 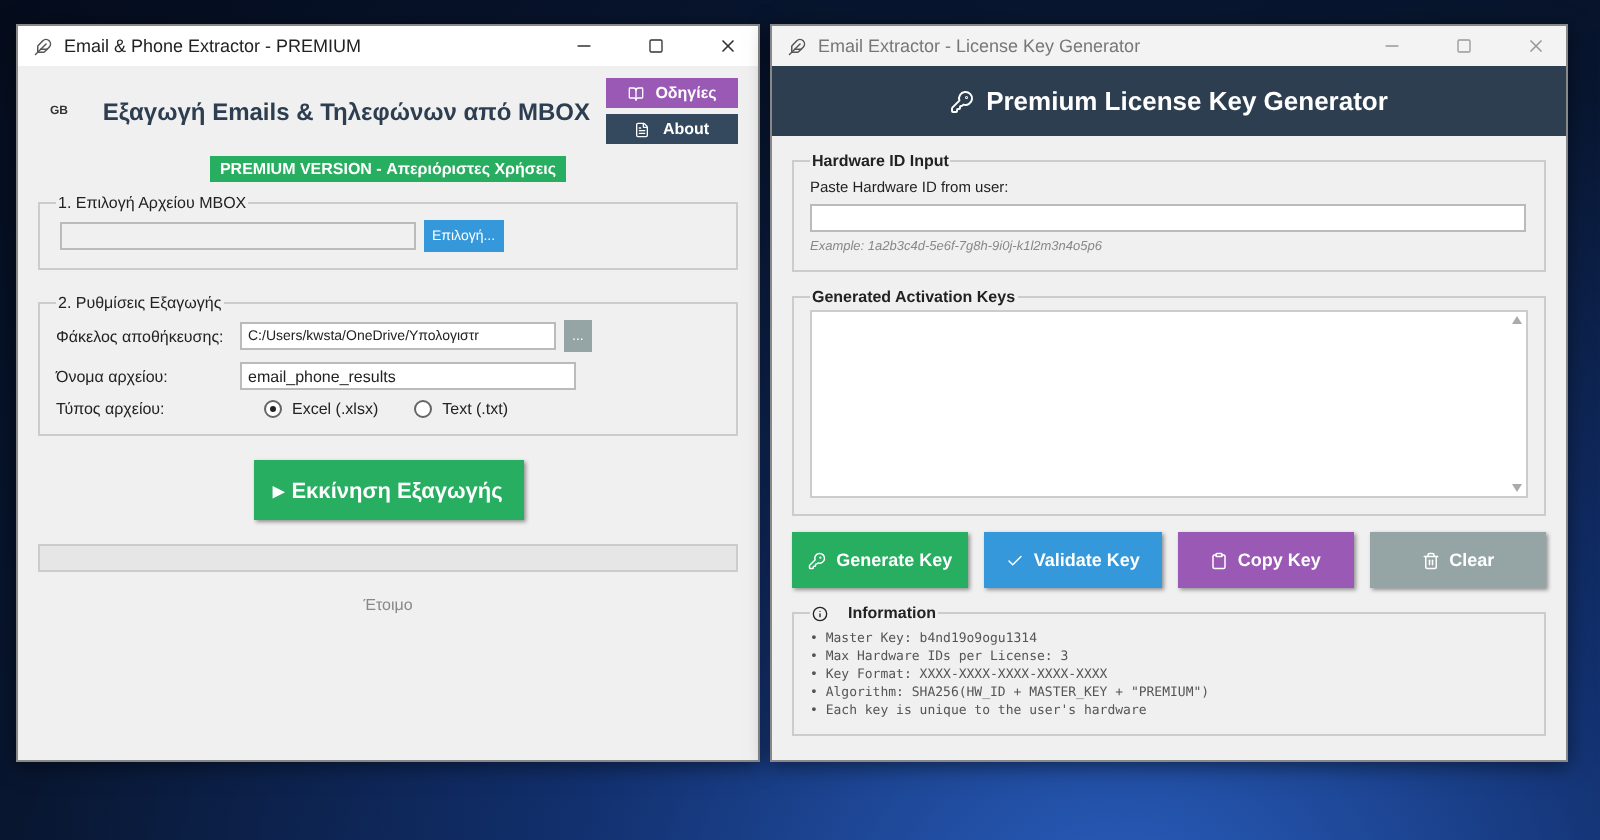 I want to click on start-button: ▸ Εκκίνηση Εξαγωγής, so click(x=388, y=490).